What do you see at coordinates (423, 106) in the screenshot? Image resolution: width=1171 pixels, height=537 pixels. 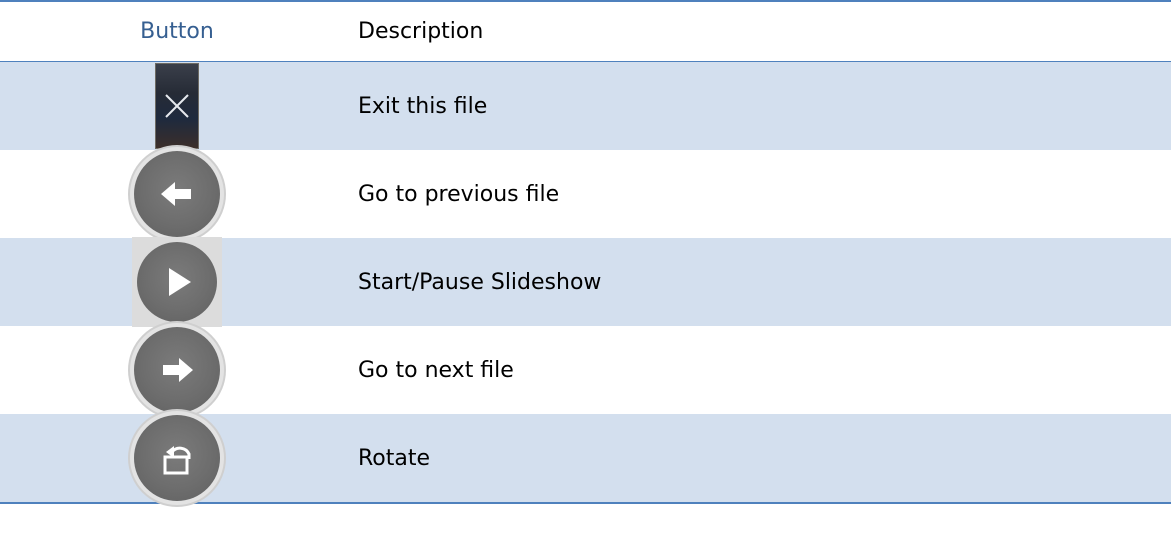 I see `row-description: Exit this file` at bounding box center [423, 106].